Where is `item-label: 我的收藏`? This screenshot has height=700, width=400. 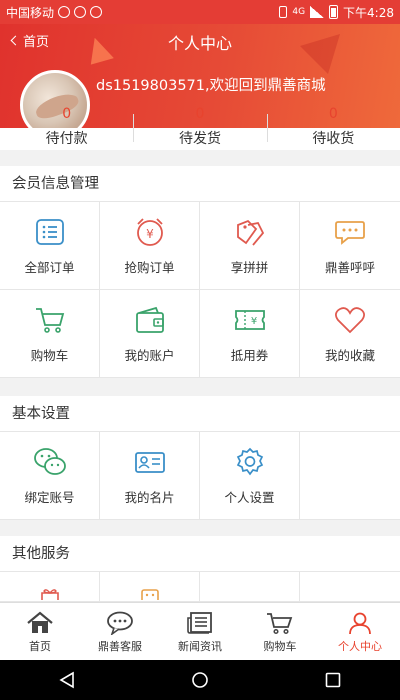
item-label: 我的收藏 is located at coordinates (349, 355).